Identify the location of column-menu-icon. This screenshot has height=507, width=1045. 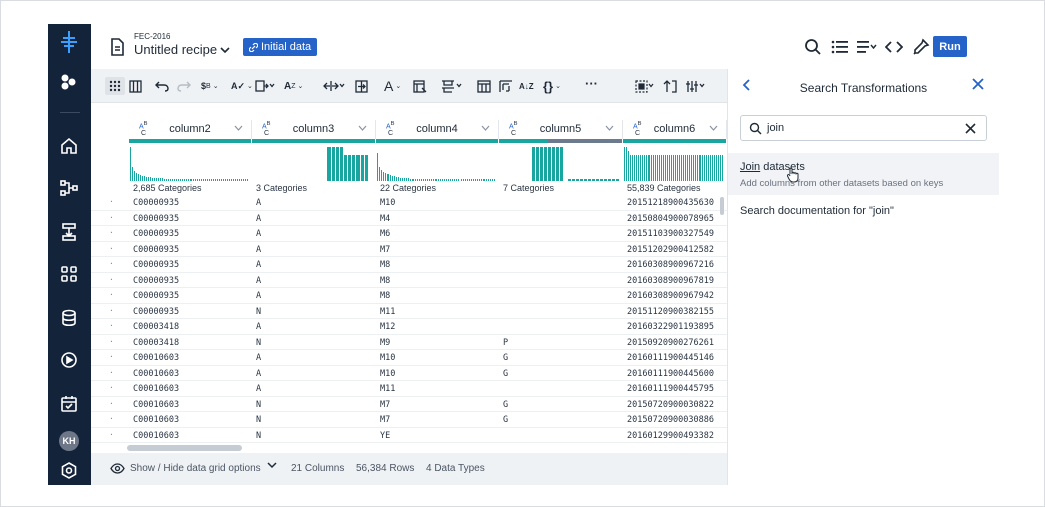
(713, 128).